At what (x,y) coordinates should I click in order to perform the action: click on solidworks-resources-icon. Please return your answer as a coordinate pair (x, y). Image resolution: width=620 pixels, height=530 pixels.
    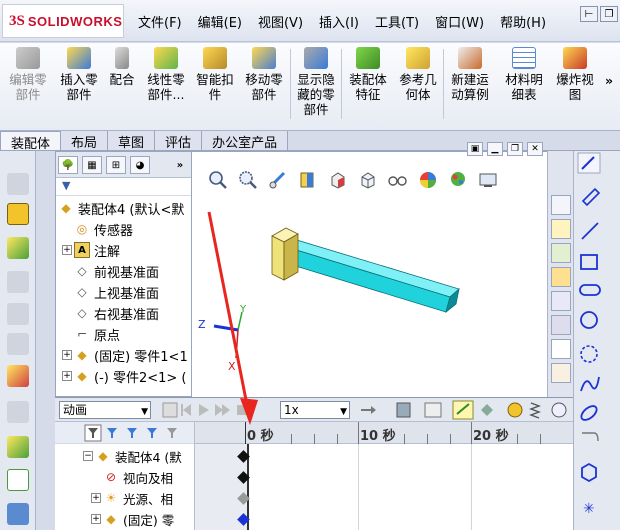
    Looking at the image, I should click on (561, 205).